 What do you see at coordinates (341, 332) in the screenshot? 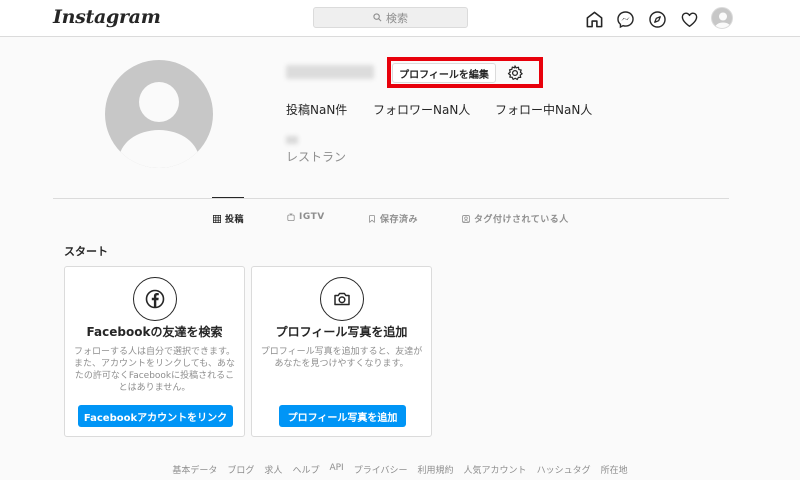
I see `card-title: プロフィール写真を追加` at bounding box center [341, 332].